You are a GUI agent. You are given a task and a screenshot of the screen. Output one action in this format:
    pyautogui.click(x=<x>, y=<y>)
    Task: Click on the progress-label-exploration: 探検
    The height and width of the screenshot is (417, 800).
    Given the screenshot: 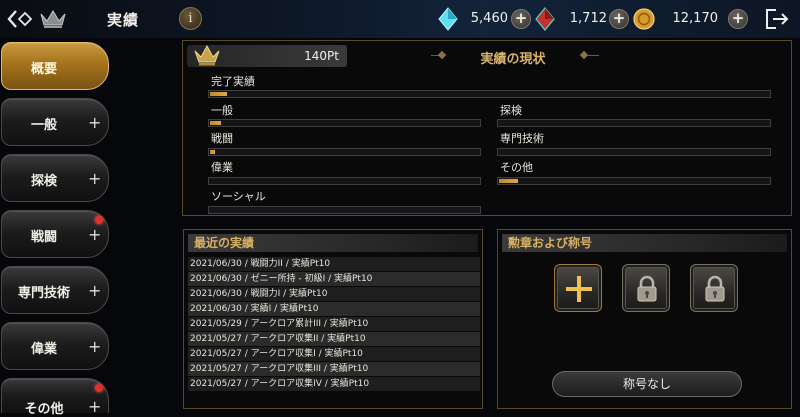 What is the action you would take?
    pyautogui.click(x=511, y=110)
    